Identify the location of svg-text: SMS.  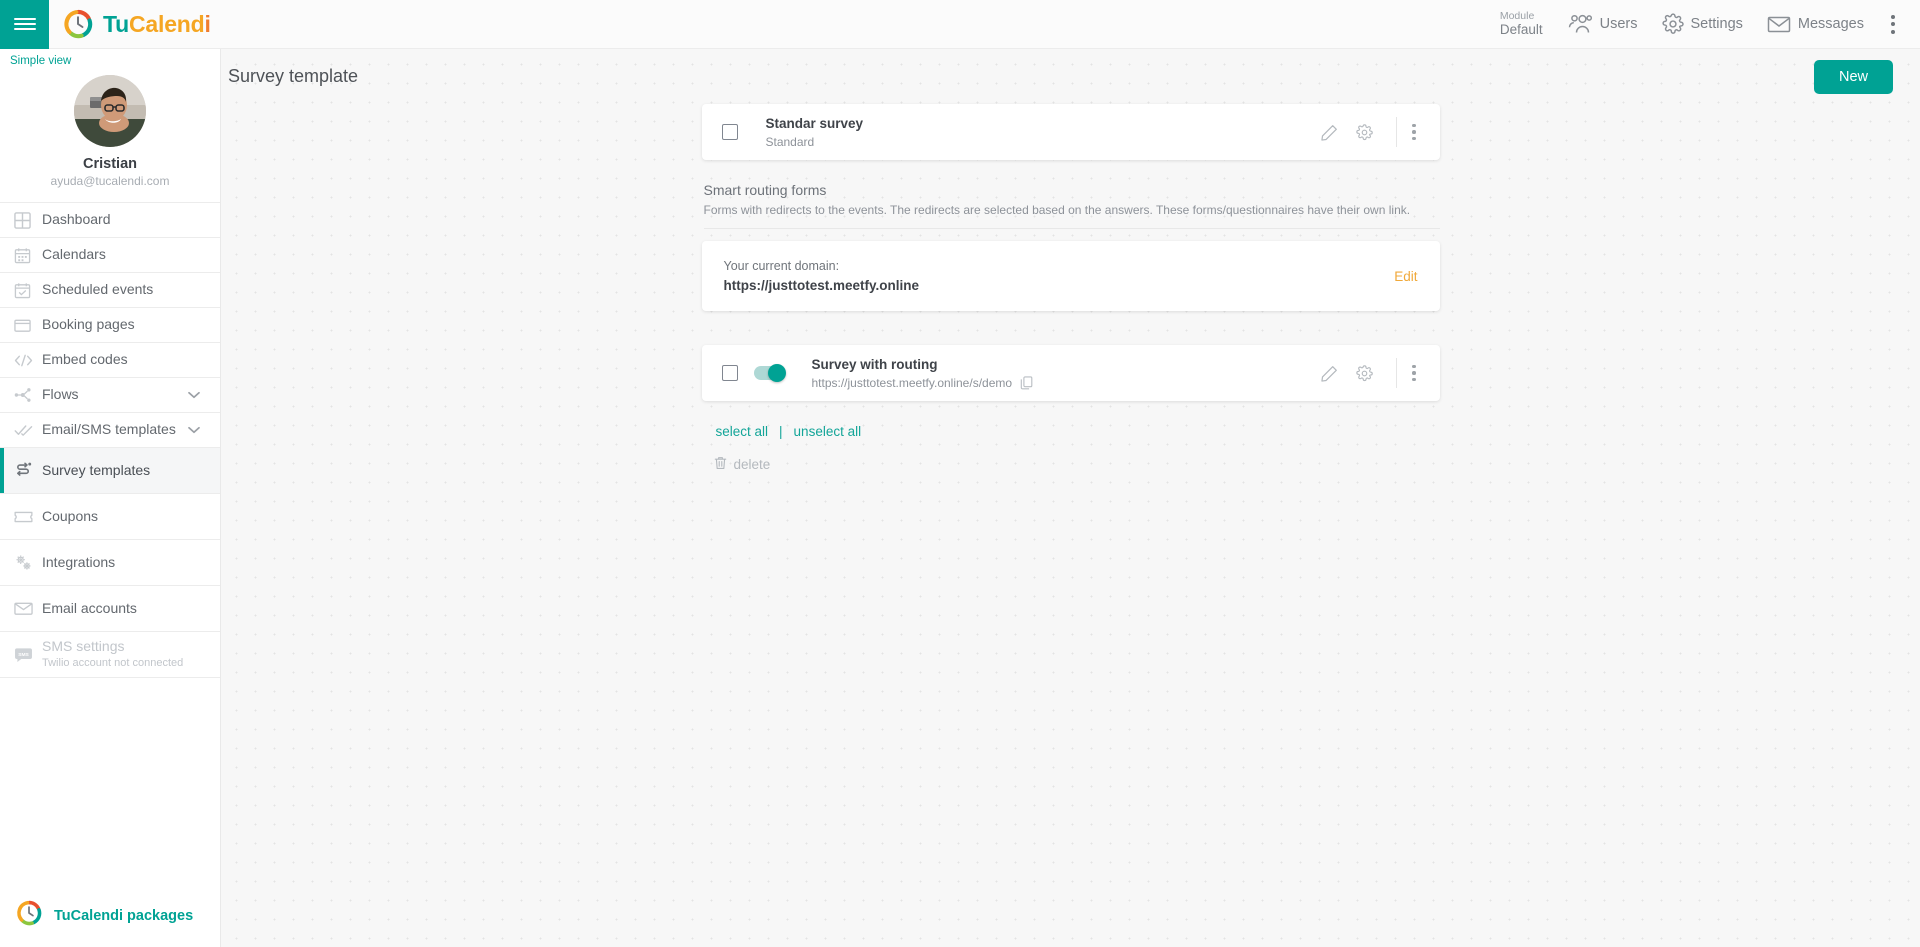
(23, 654).